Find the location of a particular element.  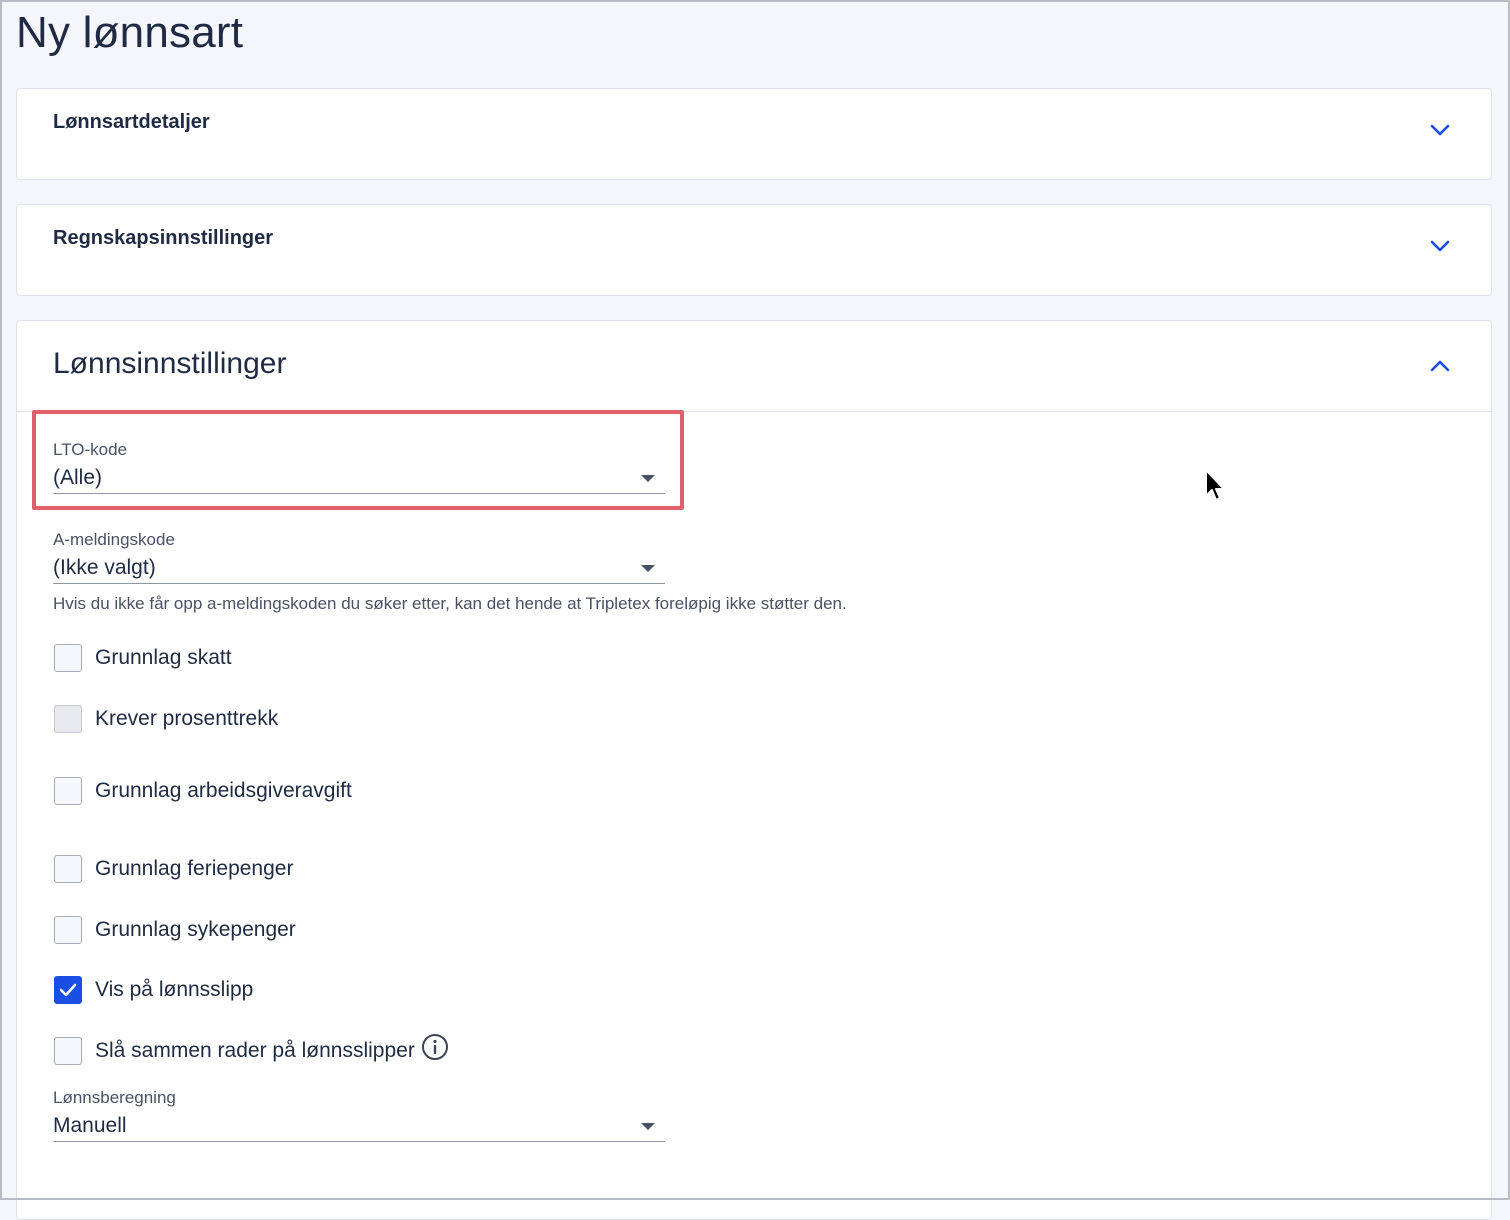

checkbox-grunnlag-sykepenger: Grunnlag sykepenger is located at coordinates (175, 930).